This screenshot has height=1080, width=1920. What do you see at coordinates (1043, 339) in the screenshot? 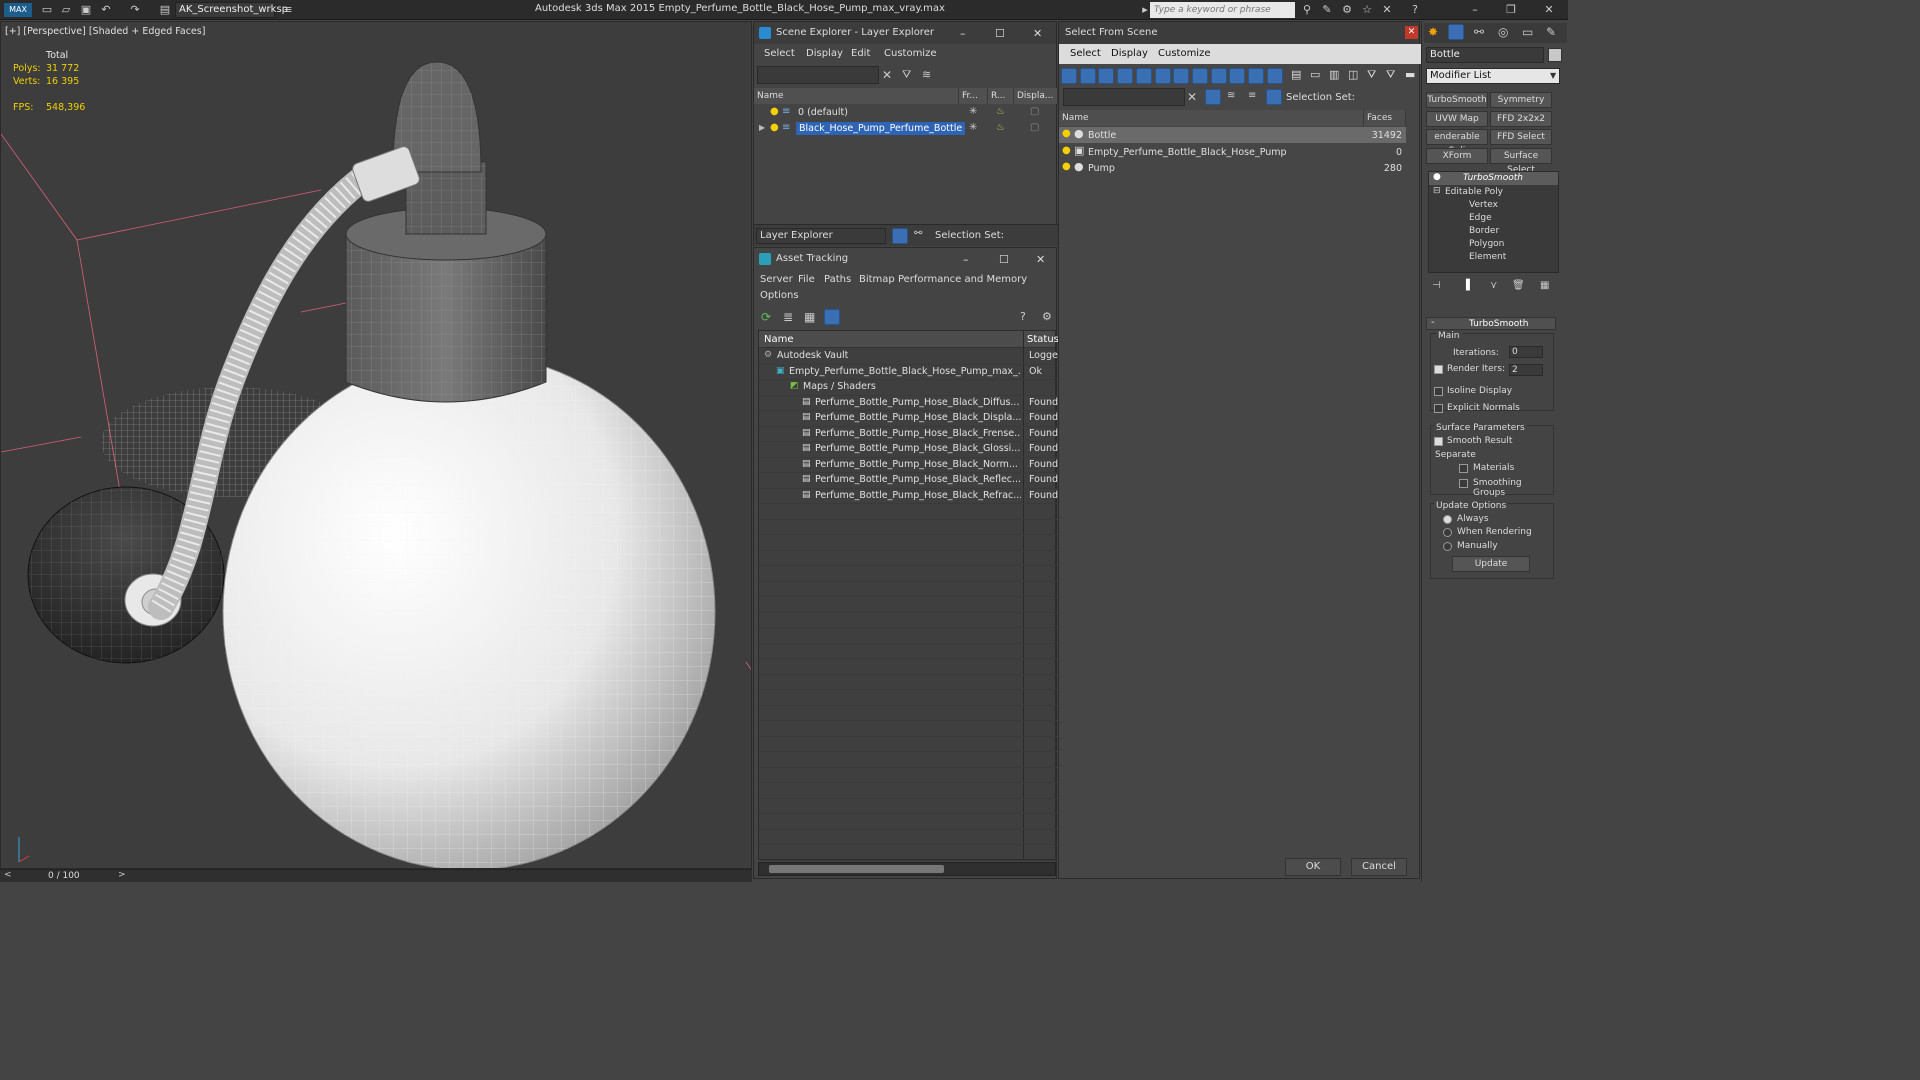
I see `col-status: Status` at bounding box center [1043, 339].